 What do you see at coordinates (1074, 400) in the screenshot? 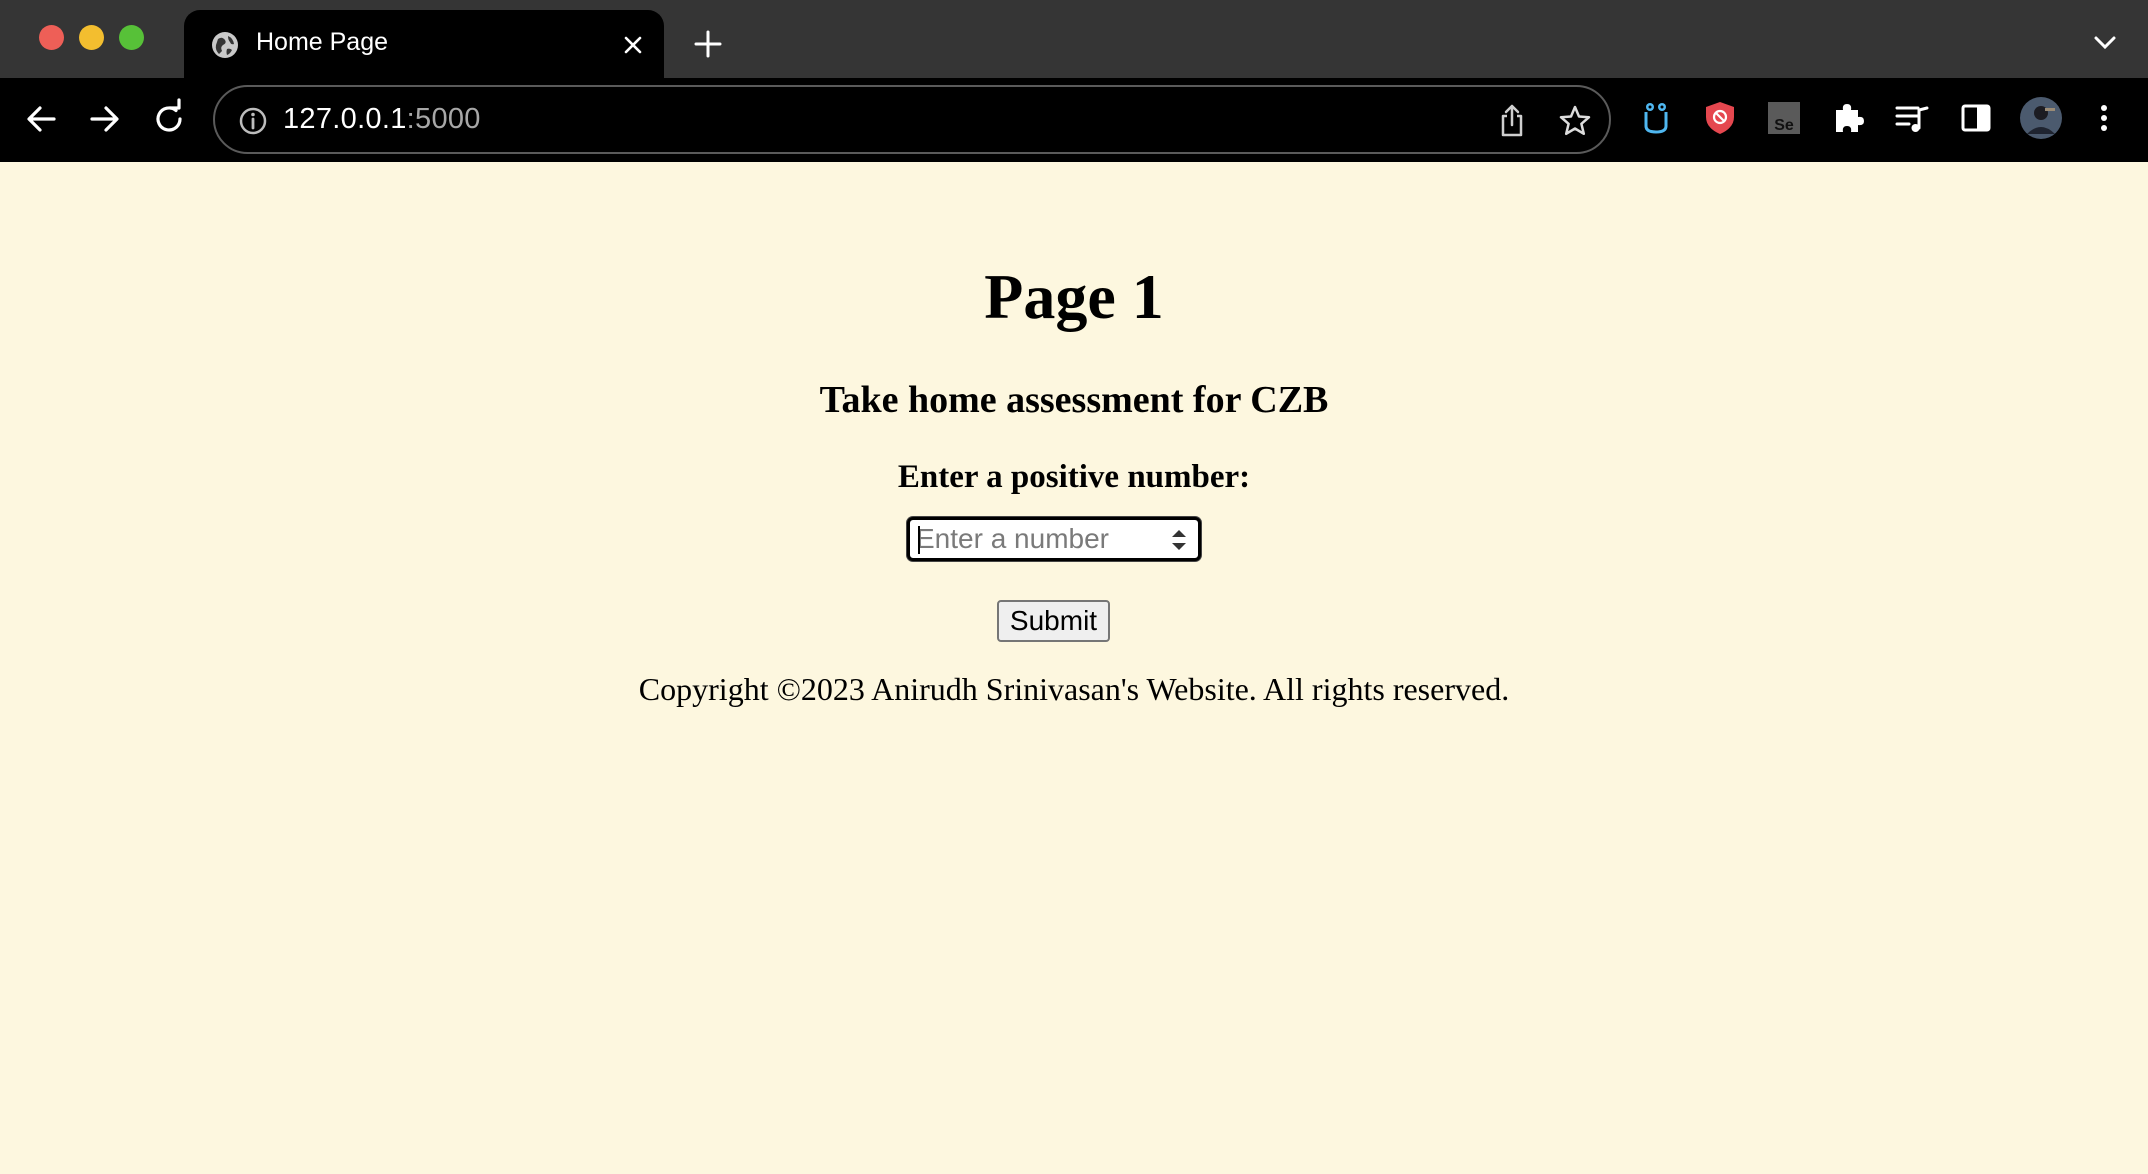
I see `page-subtitle: Take home assessment for CZB` at bounding box center [1074, 400].